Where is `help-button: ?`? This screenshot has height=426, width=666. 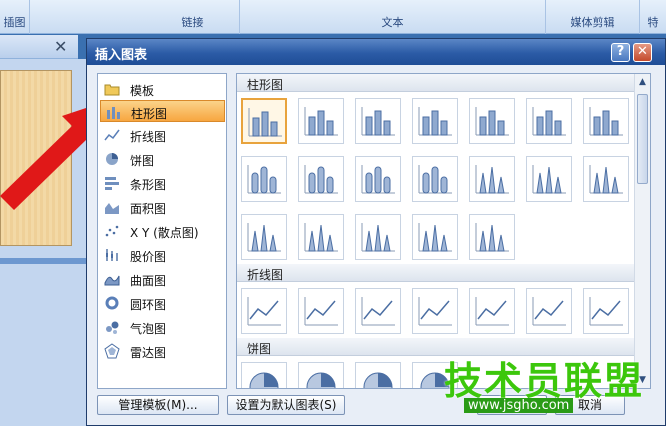 help-button: ? is located at coordinates (620, 52).